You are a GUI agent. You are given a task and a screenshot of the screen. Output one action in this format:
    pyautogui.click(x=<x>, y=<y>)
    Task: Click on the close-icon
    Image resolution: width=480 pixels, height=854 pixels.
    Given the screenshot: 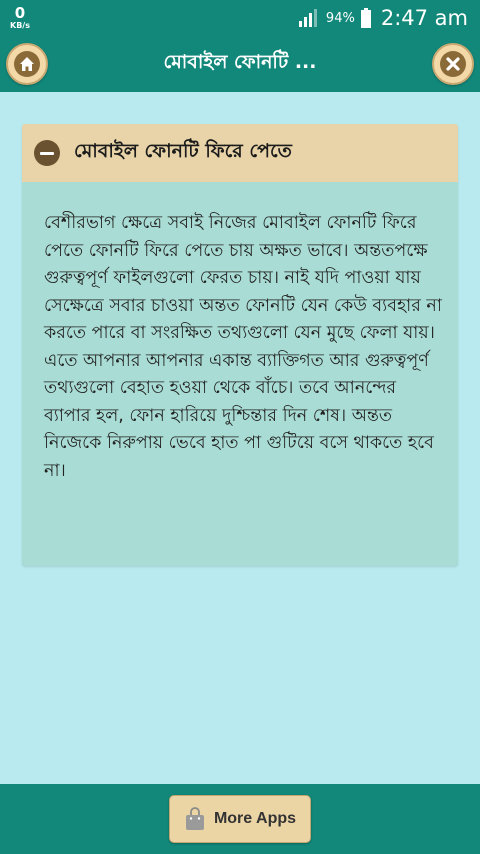 What is the action you would take?
    pyautogui.click(x=453, y=64)
    